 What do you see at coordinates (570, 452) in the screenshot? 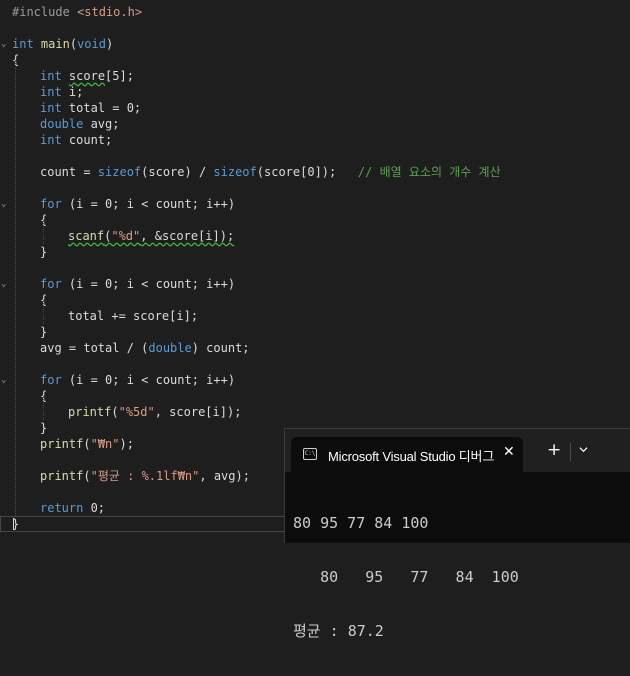
I see `tab-divider` at bounding box center [570, 452].